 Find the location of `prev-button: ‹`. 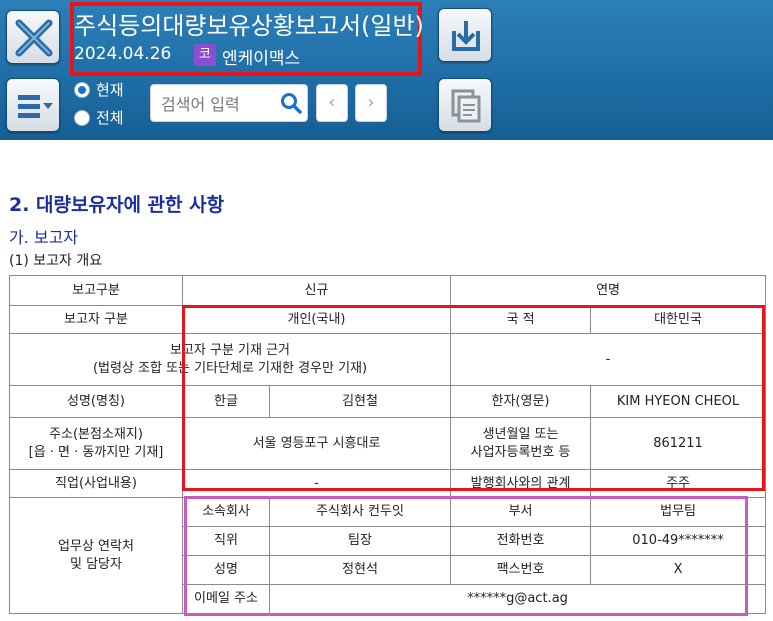

prev-button: ‹ is located at coordinates (332, 103).